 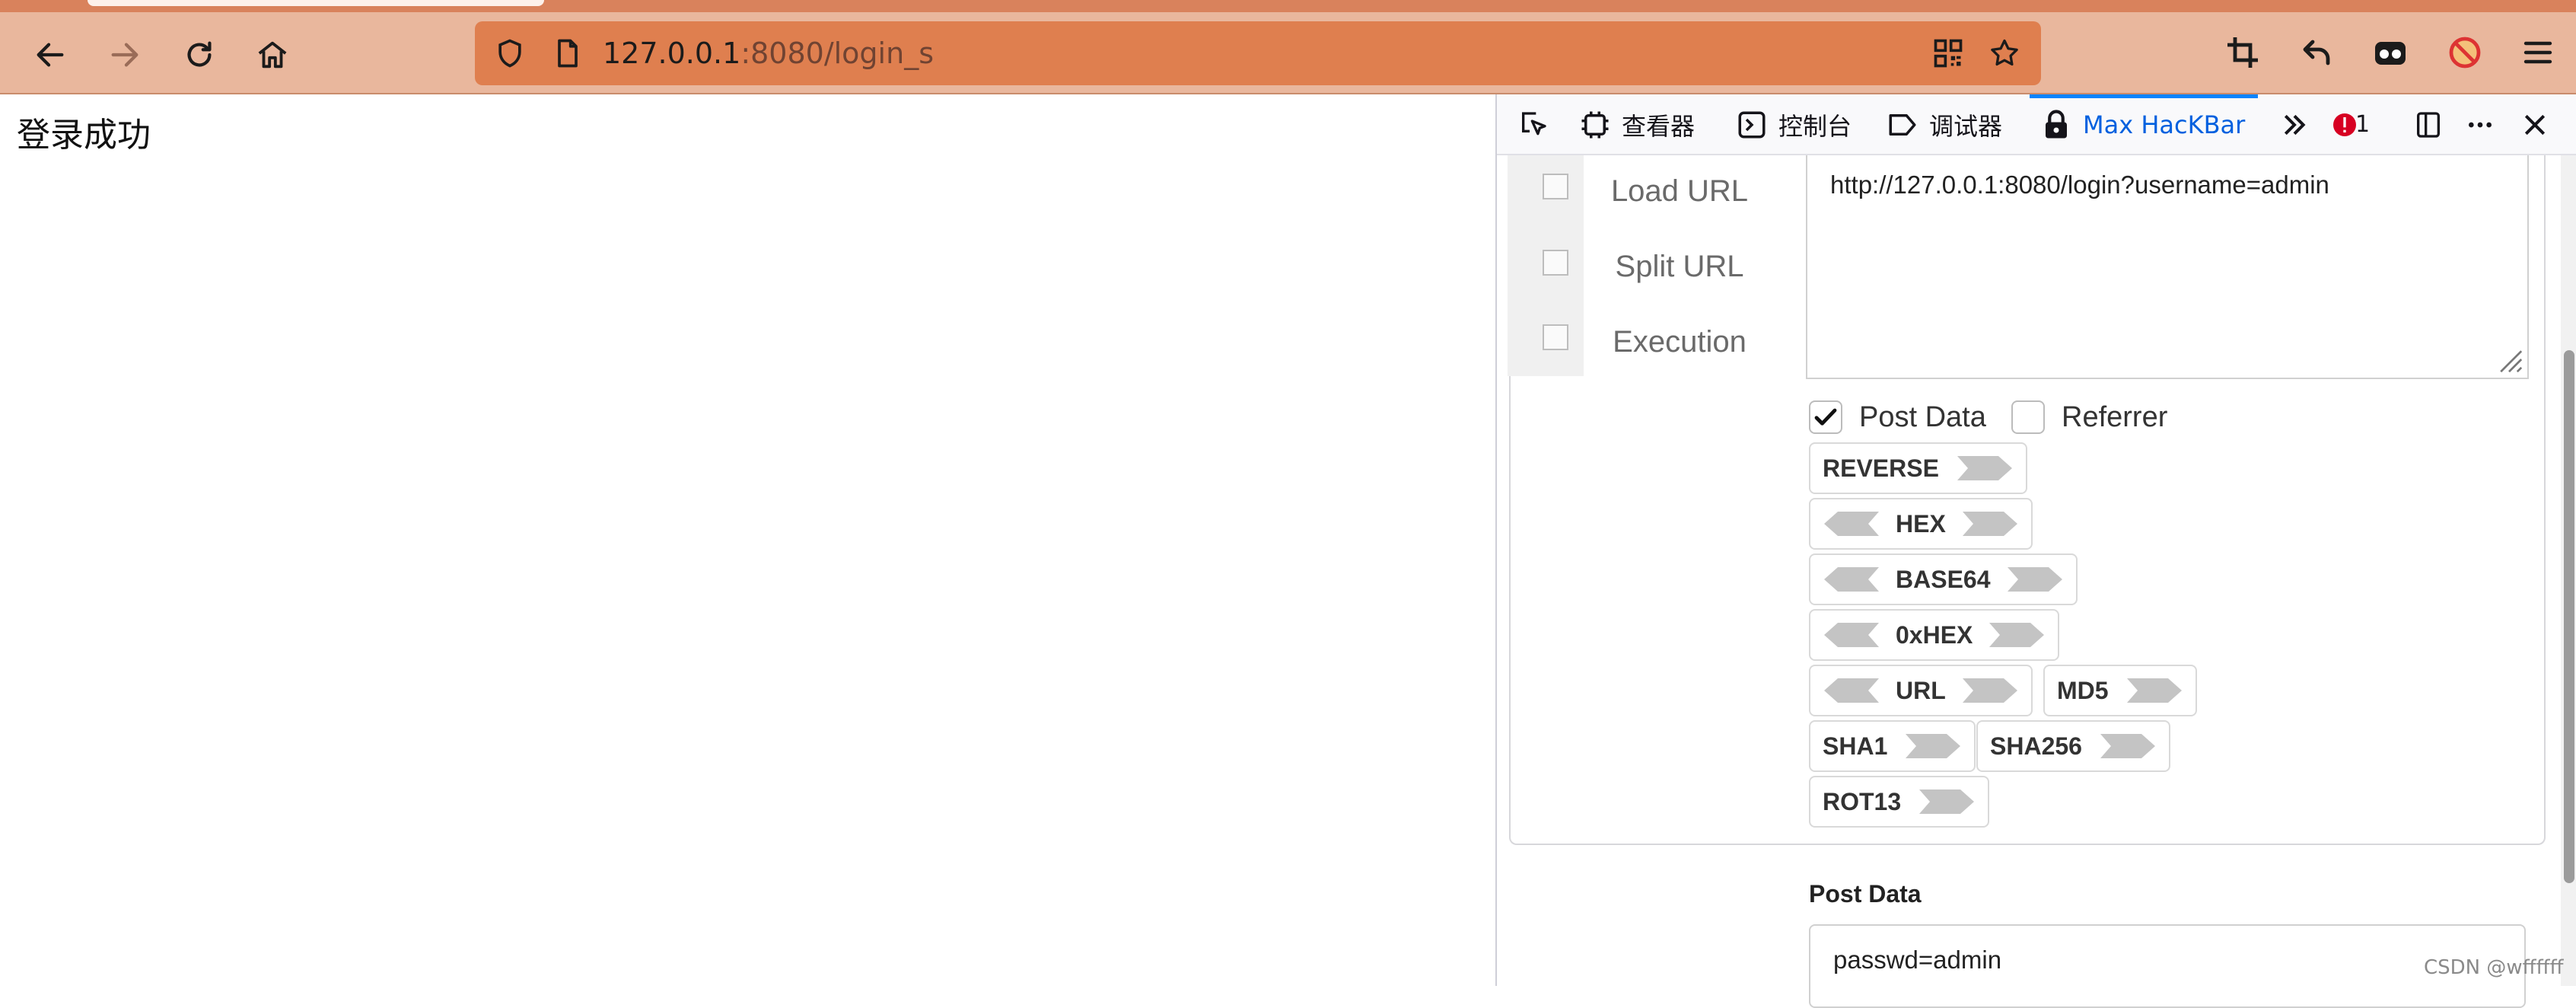 I want to click on post-data-checkbox, so click(x=1826, y=417).